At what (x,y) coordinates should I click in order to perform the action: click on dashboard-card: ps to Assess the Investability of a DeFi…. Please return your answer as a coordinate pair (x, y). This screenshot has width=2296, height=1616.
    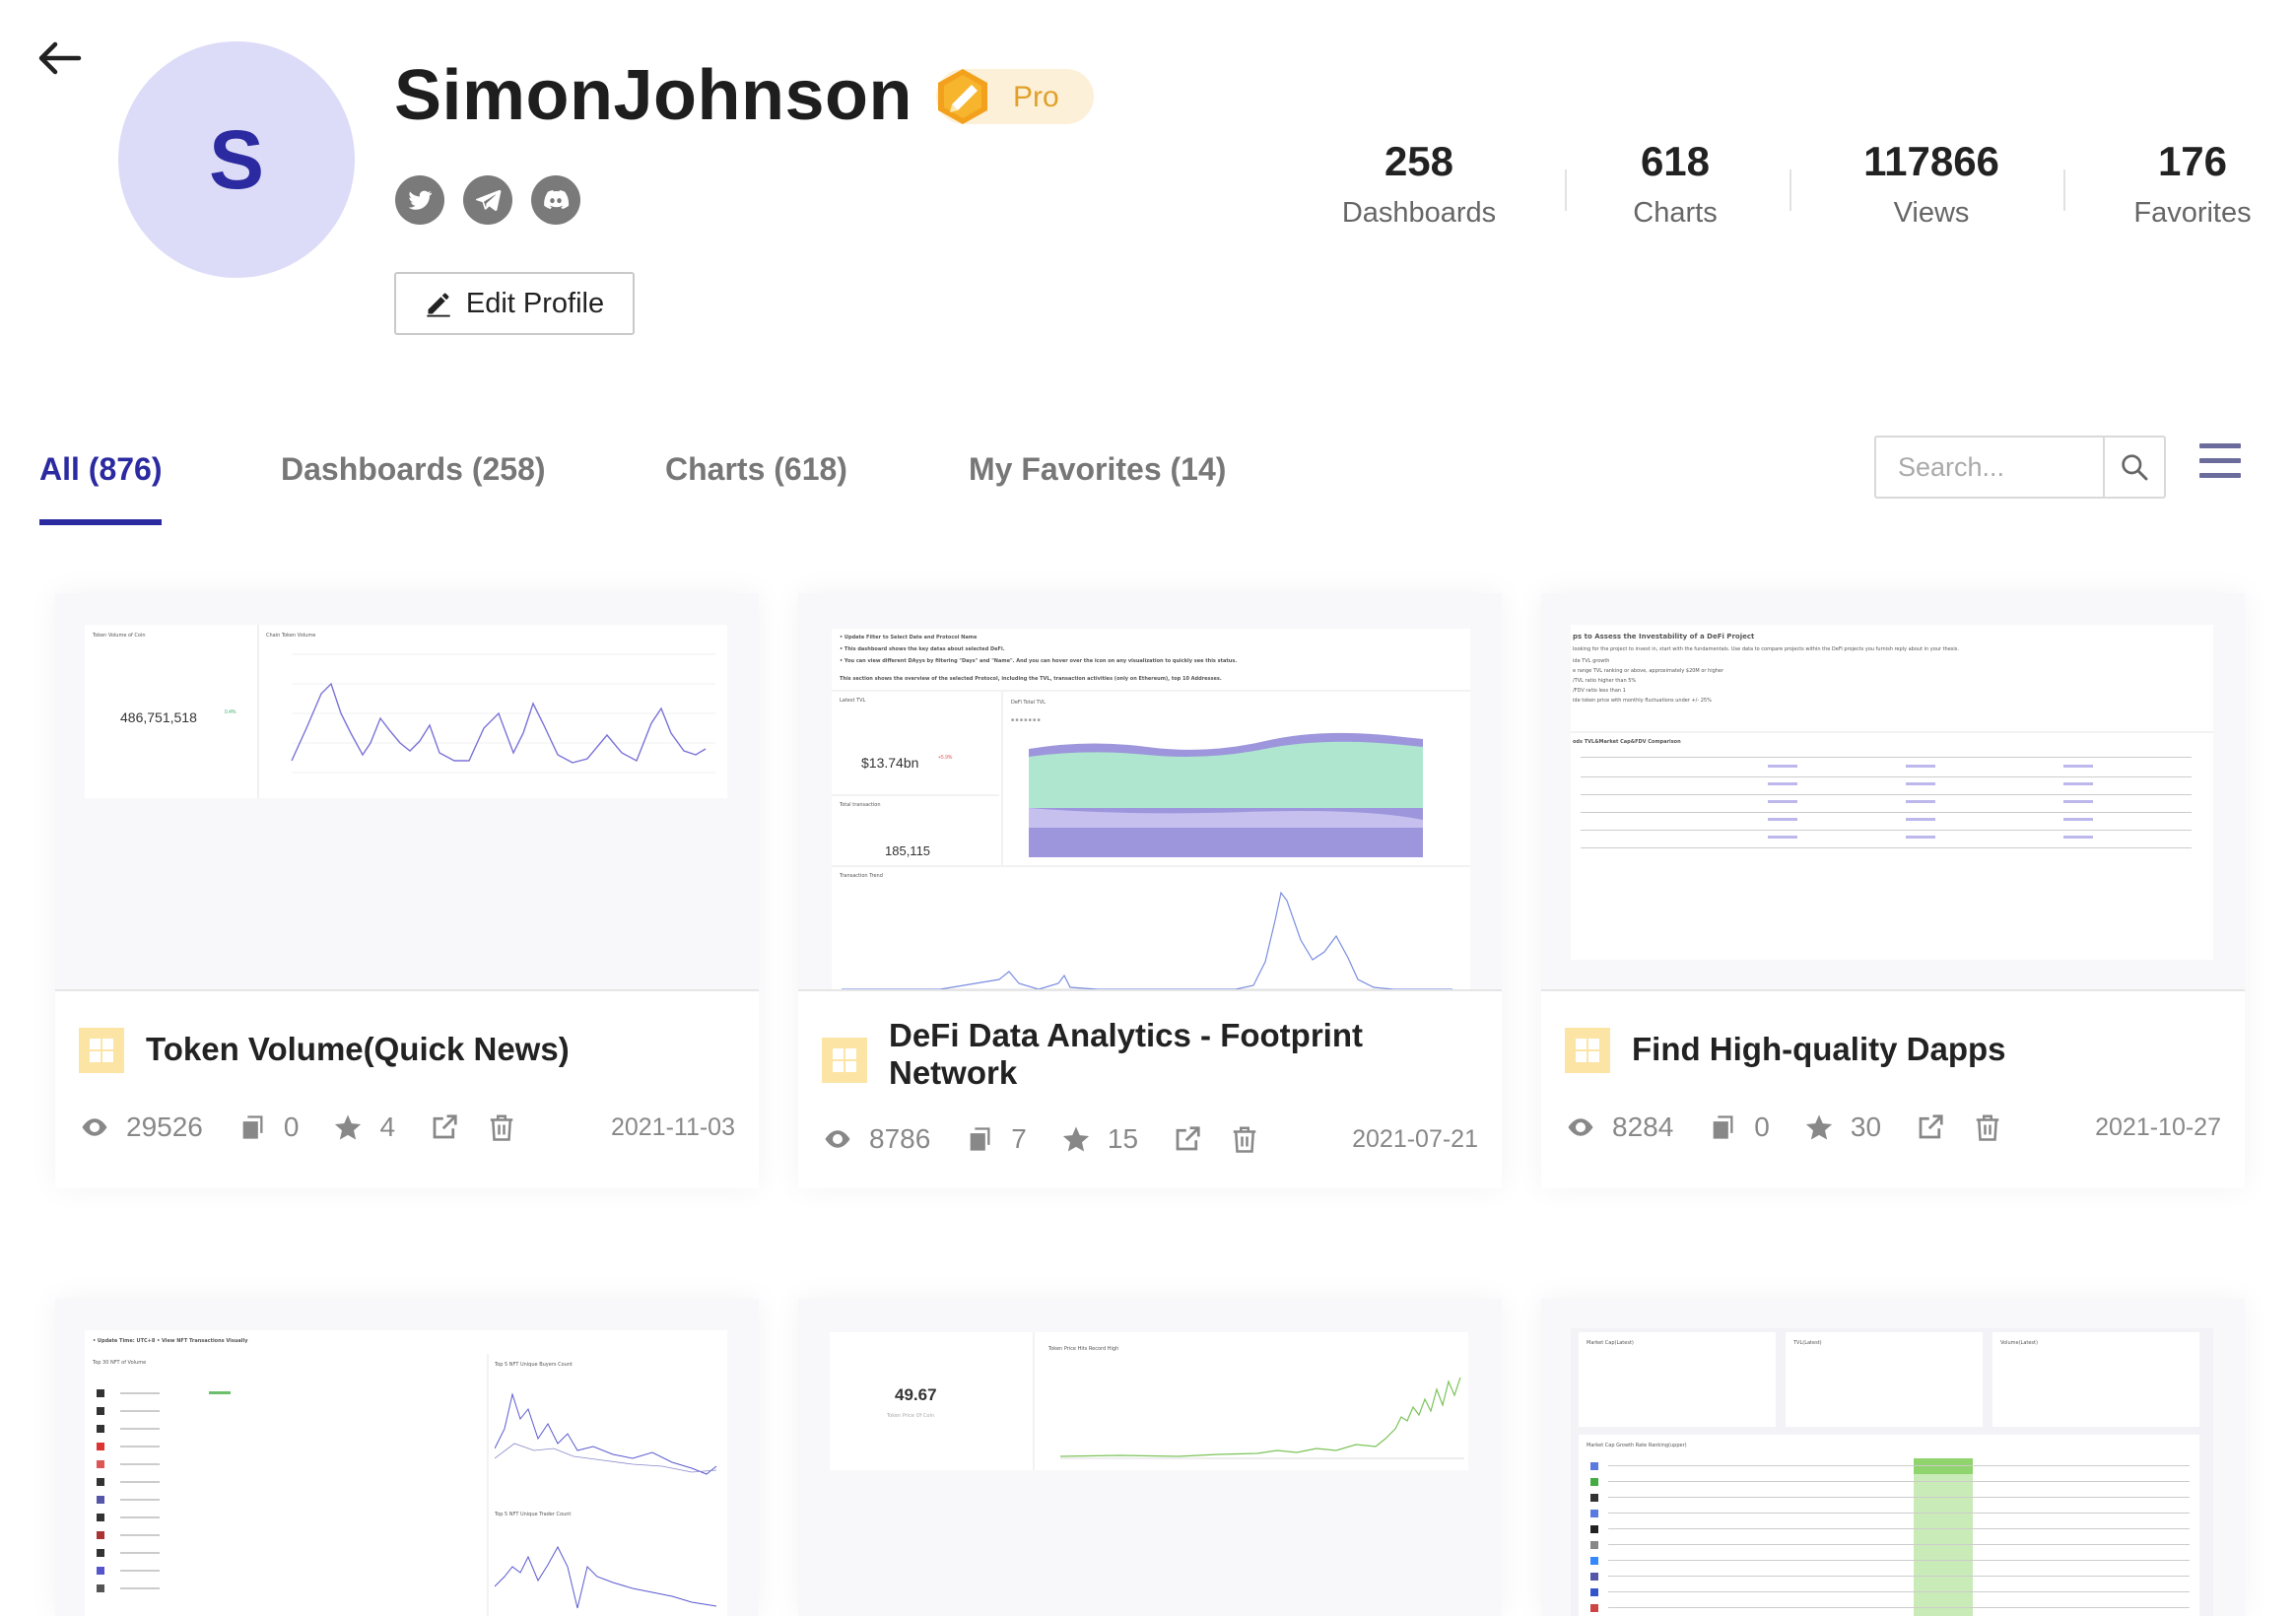
    Looking at the image, I should click on (1893, 890).